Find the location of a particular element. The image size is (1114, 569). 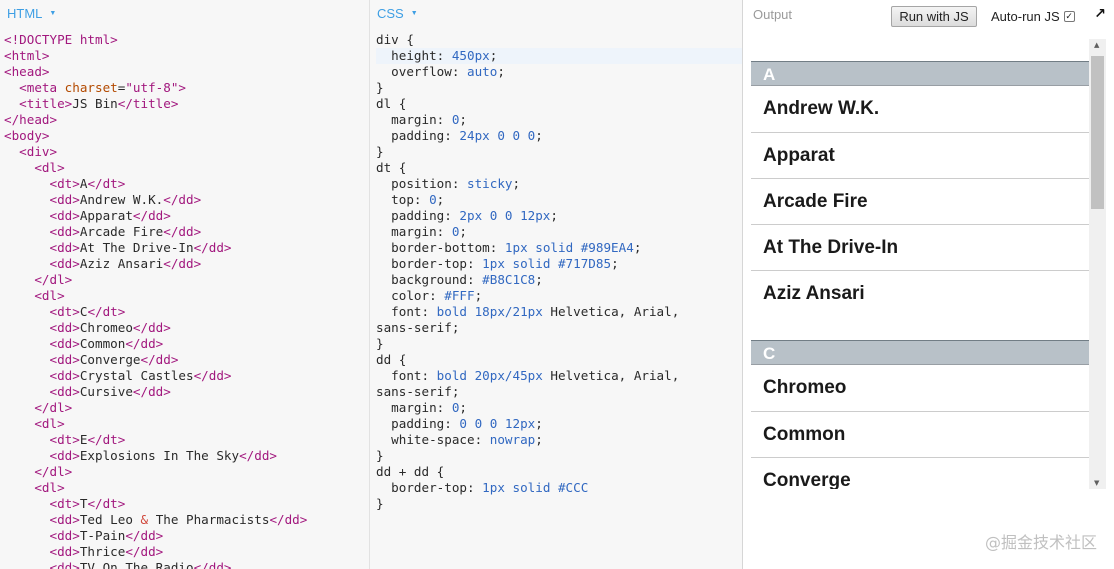

artist-item: Apparat is located at coordinates (920, 155).